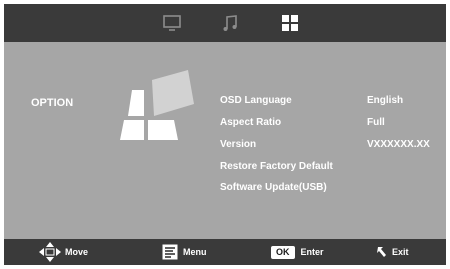 The image size is (450, 269). What do you see at coordinates (273, 187) in the screenshot?
I see `menu-item-label: Software Update(USB)` at bounding box center [273, 187].